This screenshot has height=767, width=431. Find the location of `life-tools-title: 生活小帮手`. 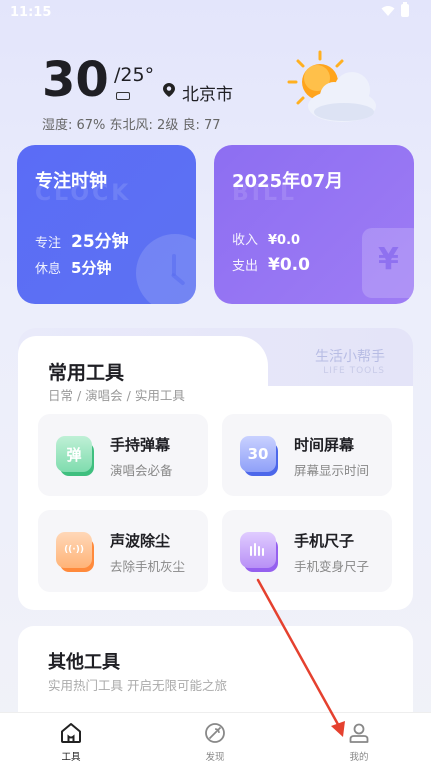

life-tools-title: 生活小帮手 is located at coordinates (350, 356).